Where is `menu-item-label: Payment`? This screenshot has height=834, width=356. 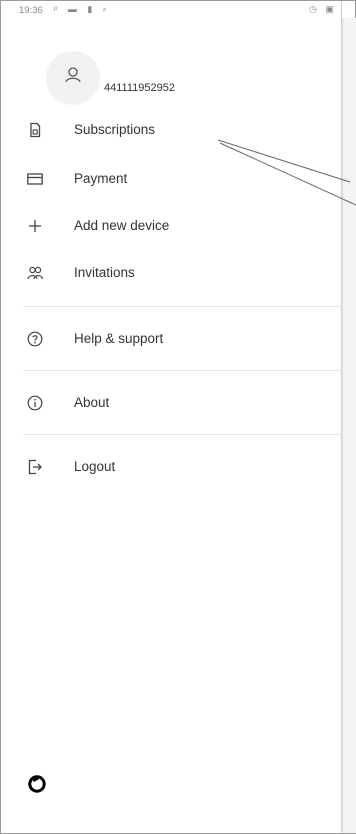 menu-item-label: Payment is located at coordinates (101, 178).